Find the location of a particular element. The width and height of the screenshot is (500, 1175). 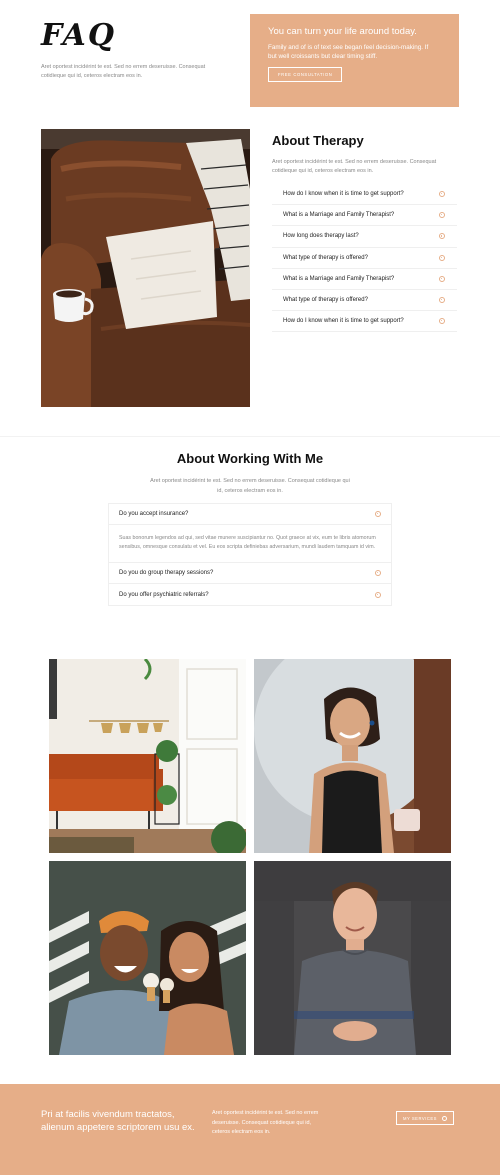

accordion-item-open: Do you accept insurance? is located at coordinates (250, 514).